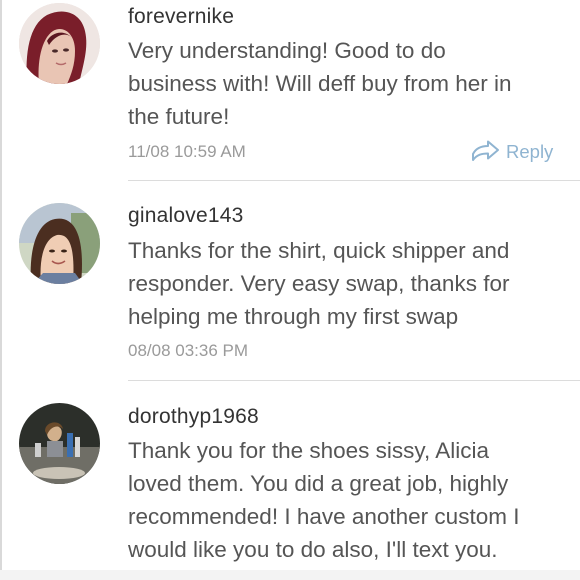  I want to click on comment-text-line: recommended! I have another custom I, so click(324, 516).